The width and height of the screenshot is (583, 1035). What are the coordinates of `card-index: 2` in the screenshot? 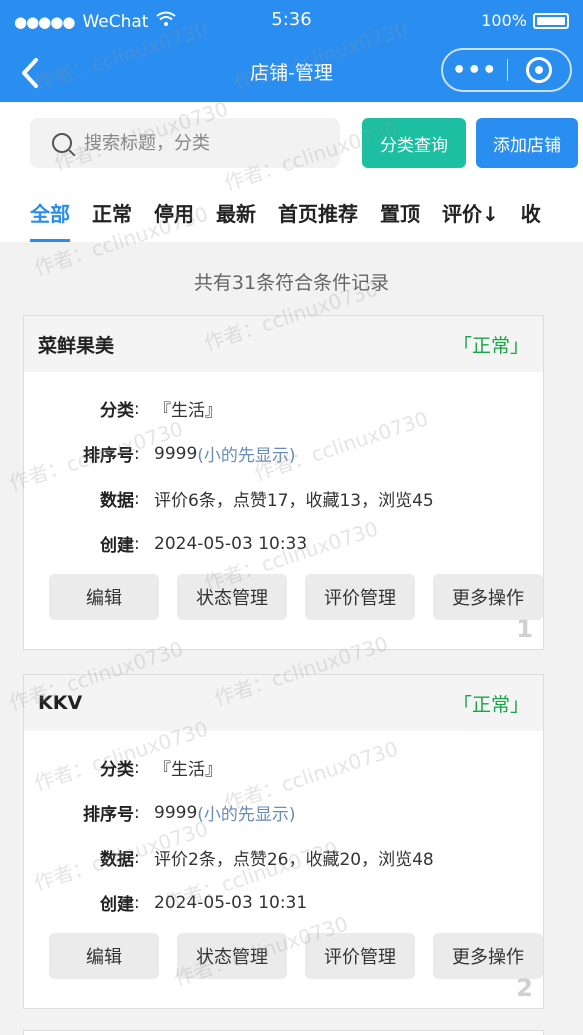 It's located at (524, 988).